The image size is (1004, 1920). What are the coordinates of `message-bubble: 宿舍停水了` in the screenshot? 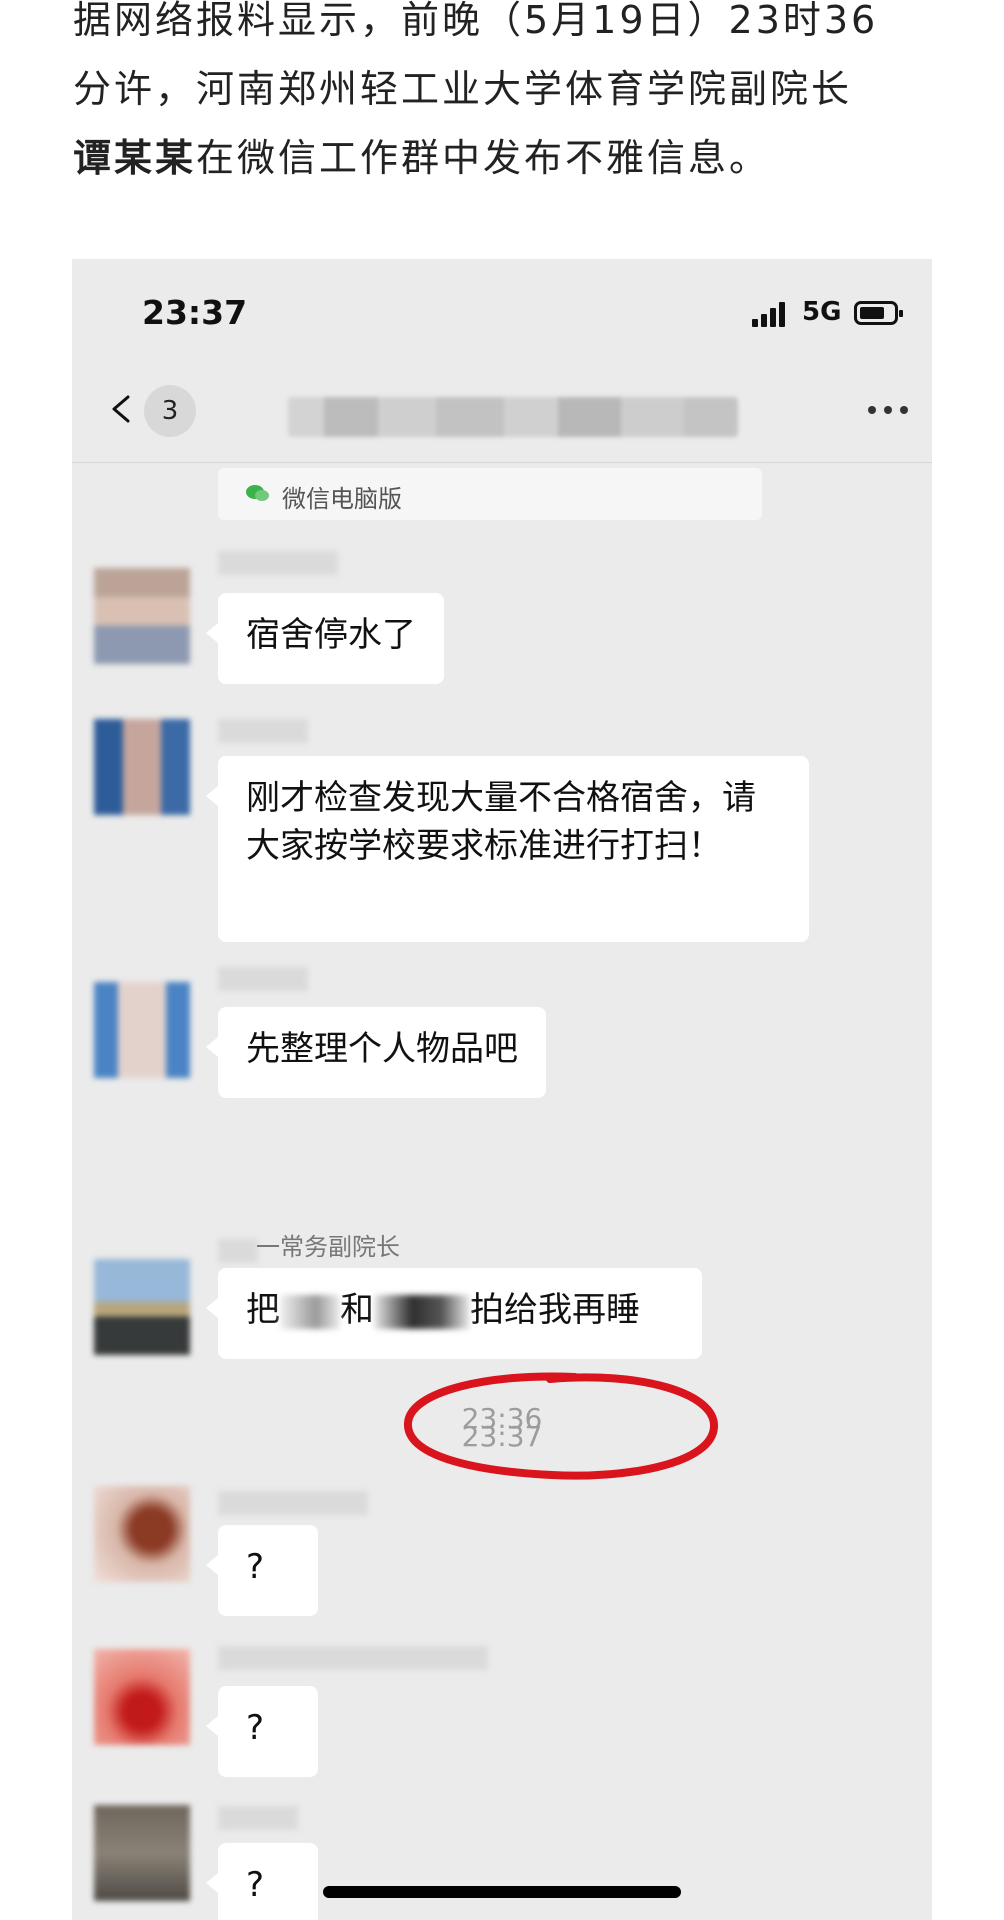 It's located at (325, 638).